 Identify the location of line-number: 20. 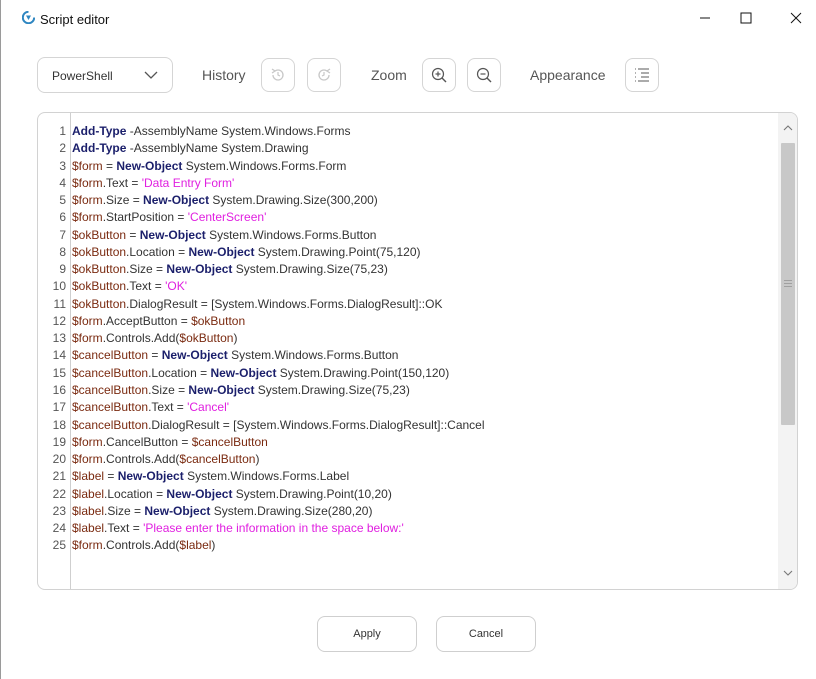
(59, 459).